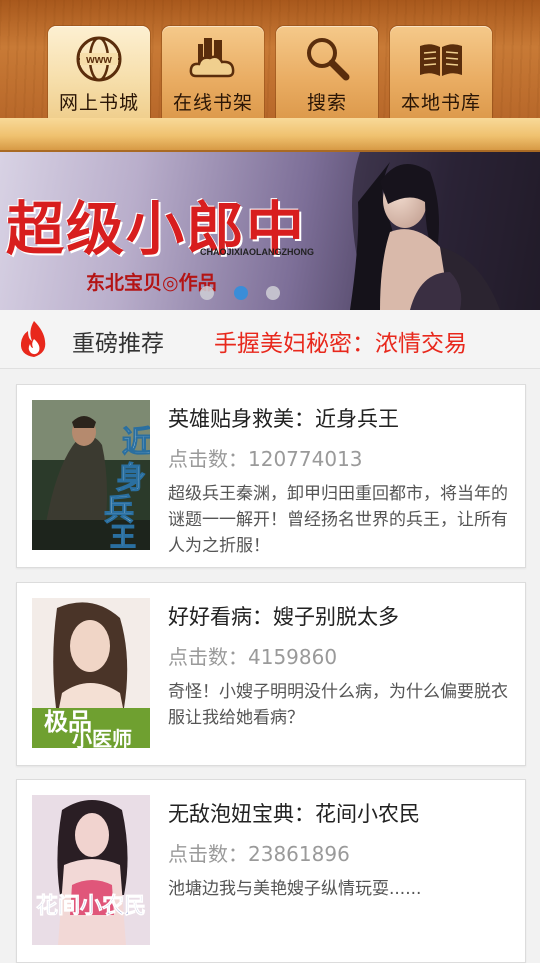 The height and width of the screenshot is (963, 540). What do you see at coordinates (265, 459) in the screenshot?
I see `book-click-count: 点击数：120774013` at bounding box center [265, 459].